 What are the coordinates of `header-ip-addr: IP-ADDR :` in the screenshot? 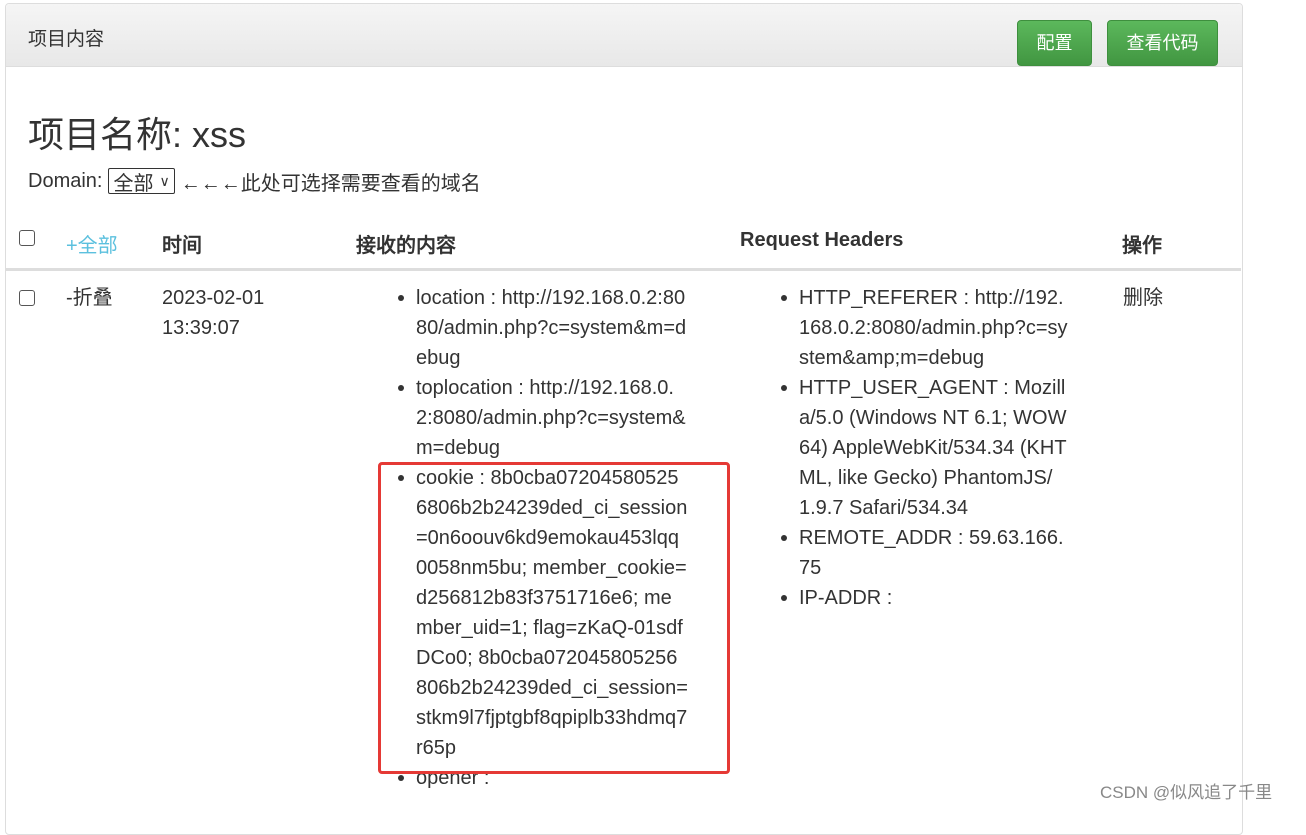 It's located at (925, 598).